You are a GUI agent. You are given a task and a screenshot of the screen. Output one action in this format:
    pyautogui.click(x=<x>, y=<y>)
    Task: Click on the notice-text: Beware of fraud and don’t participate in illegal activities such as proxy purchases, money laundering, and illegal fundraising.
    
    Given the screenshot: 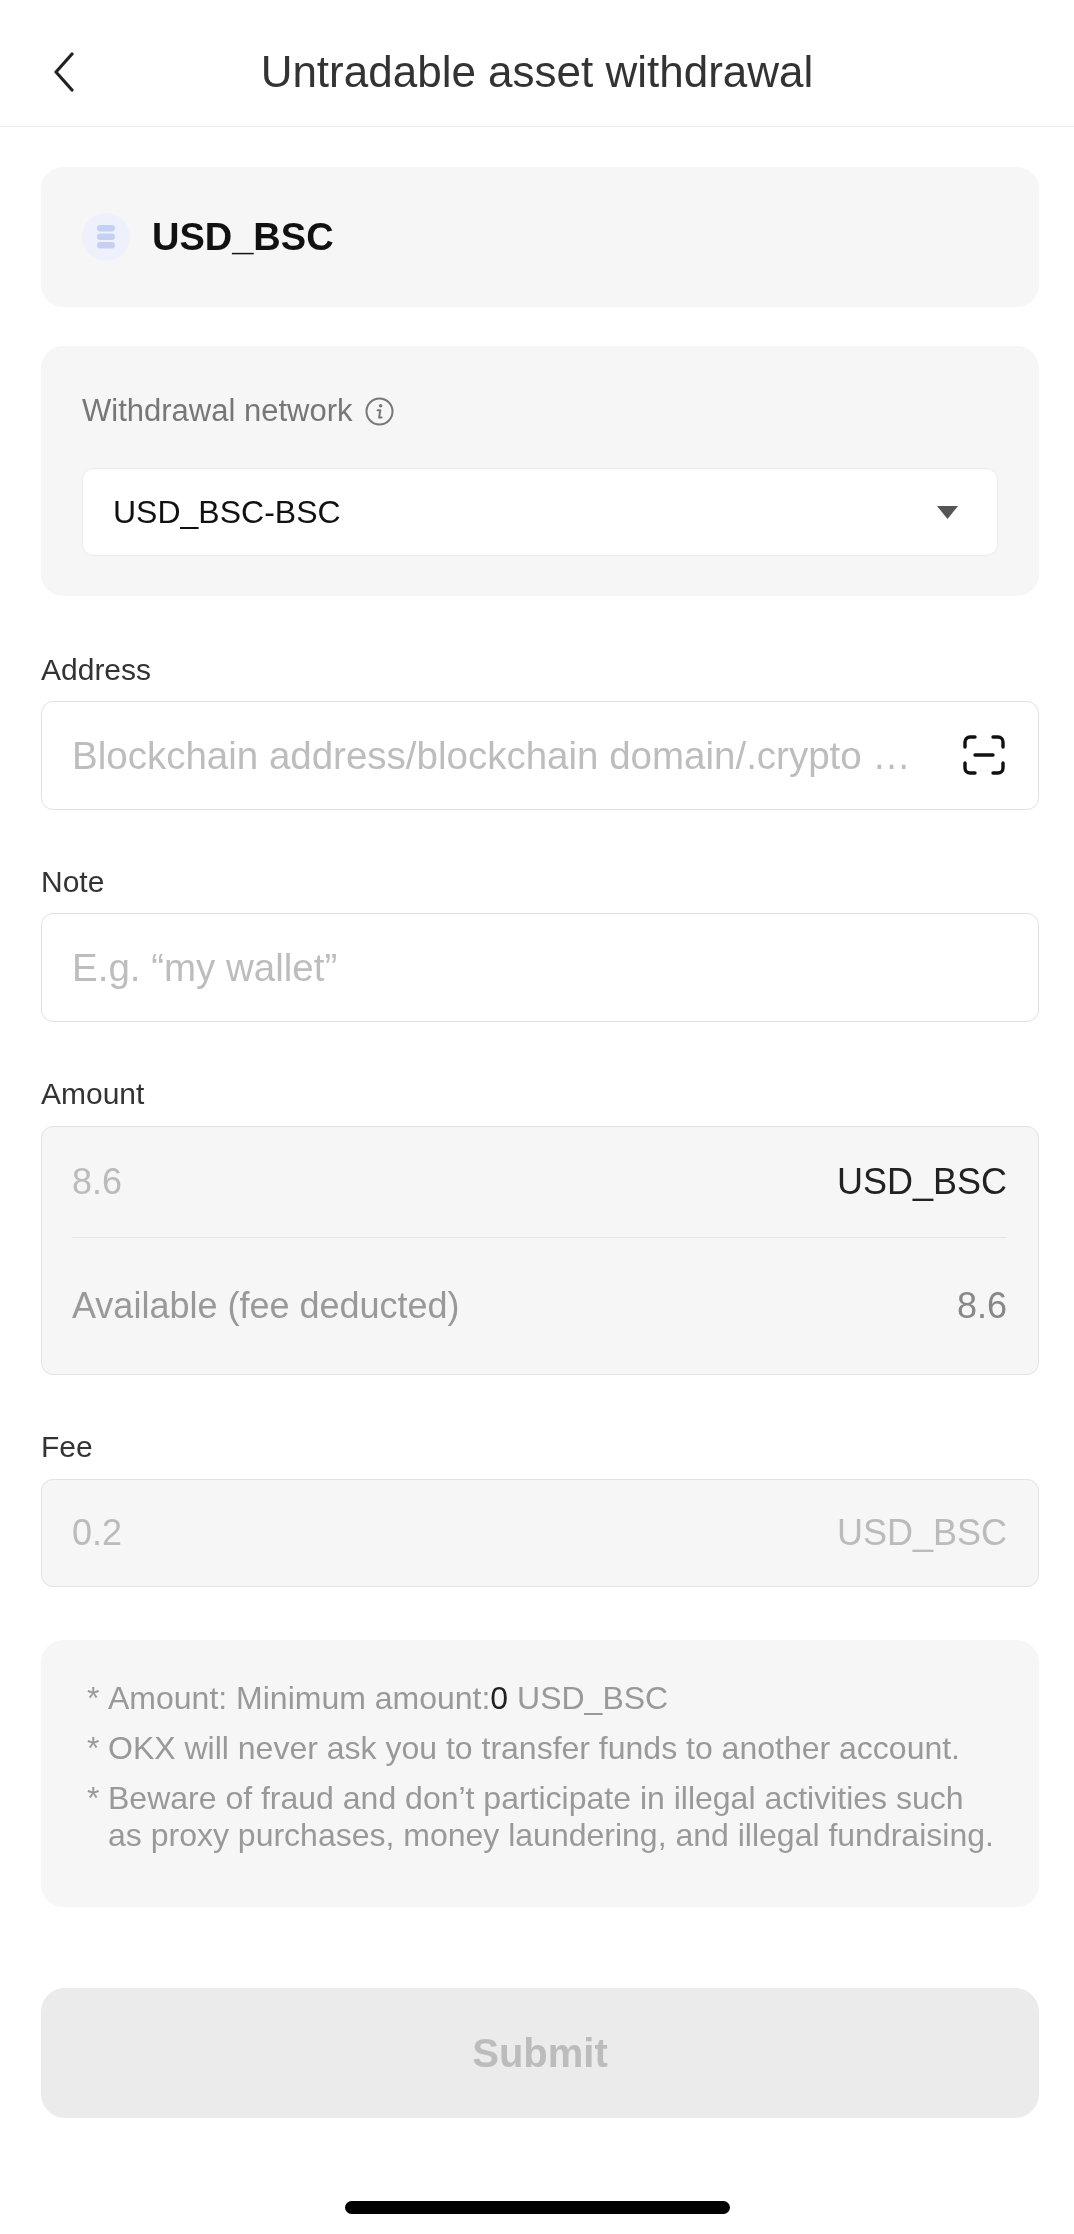 What is the action you would take?
    pyautogui.click(x=551, y=1817)
    